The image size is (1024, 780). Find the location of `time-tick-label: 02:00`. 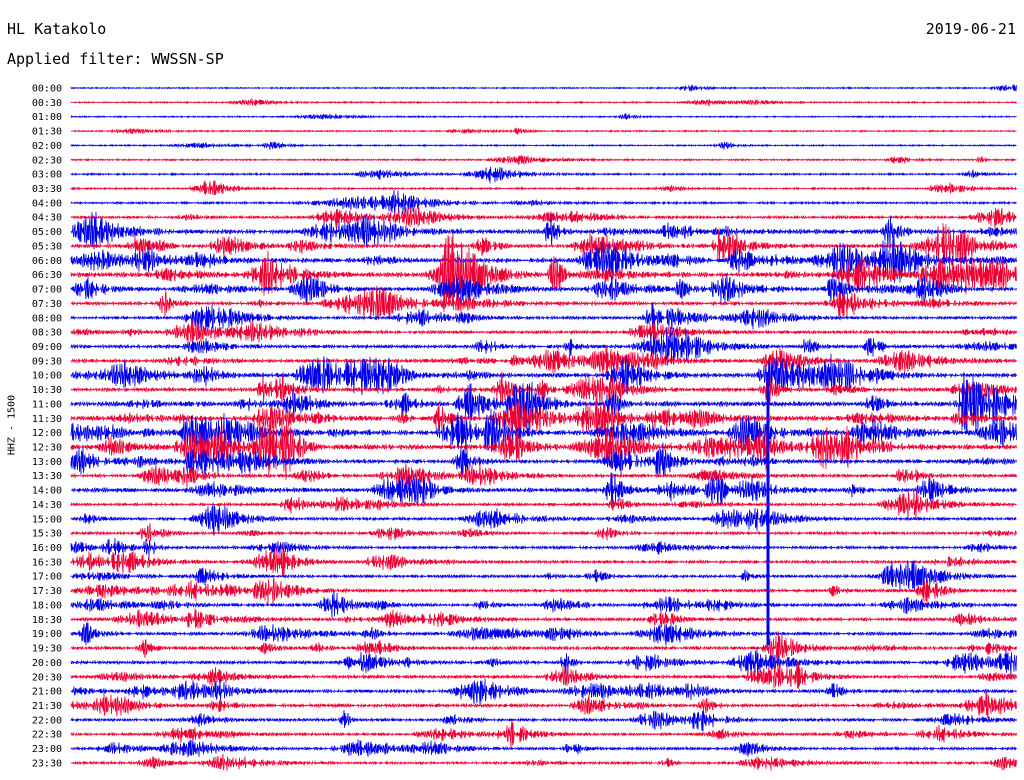

time-tick-label: 02:00 is located at coordinates (47, 146).